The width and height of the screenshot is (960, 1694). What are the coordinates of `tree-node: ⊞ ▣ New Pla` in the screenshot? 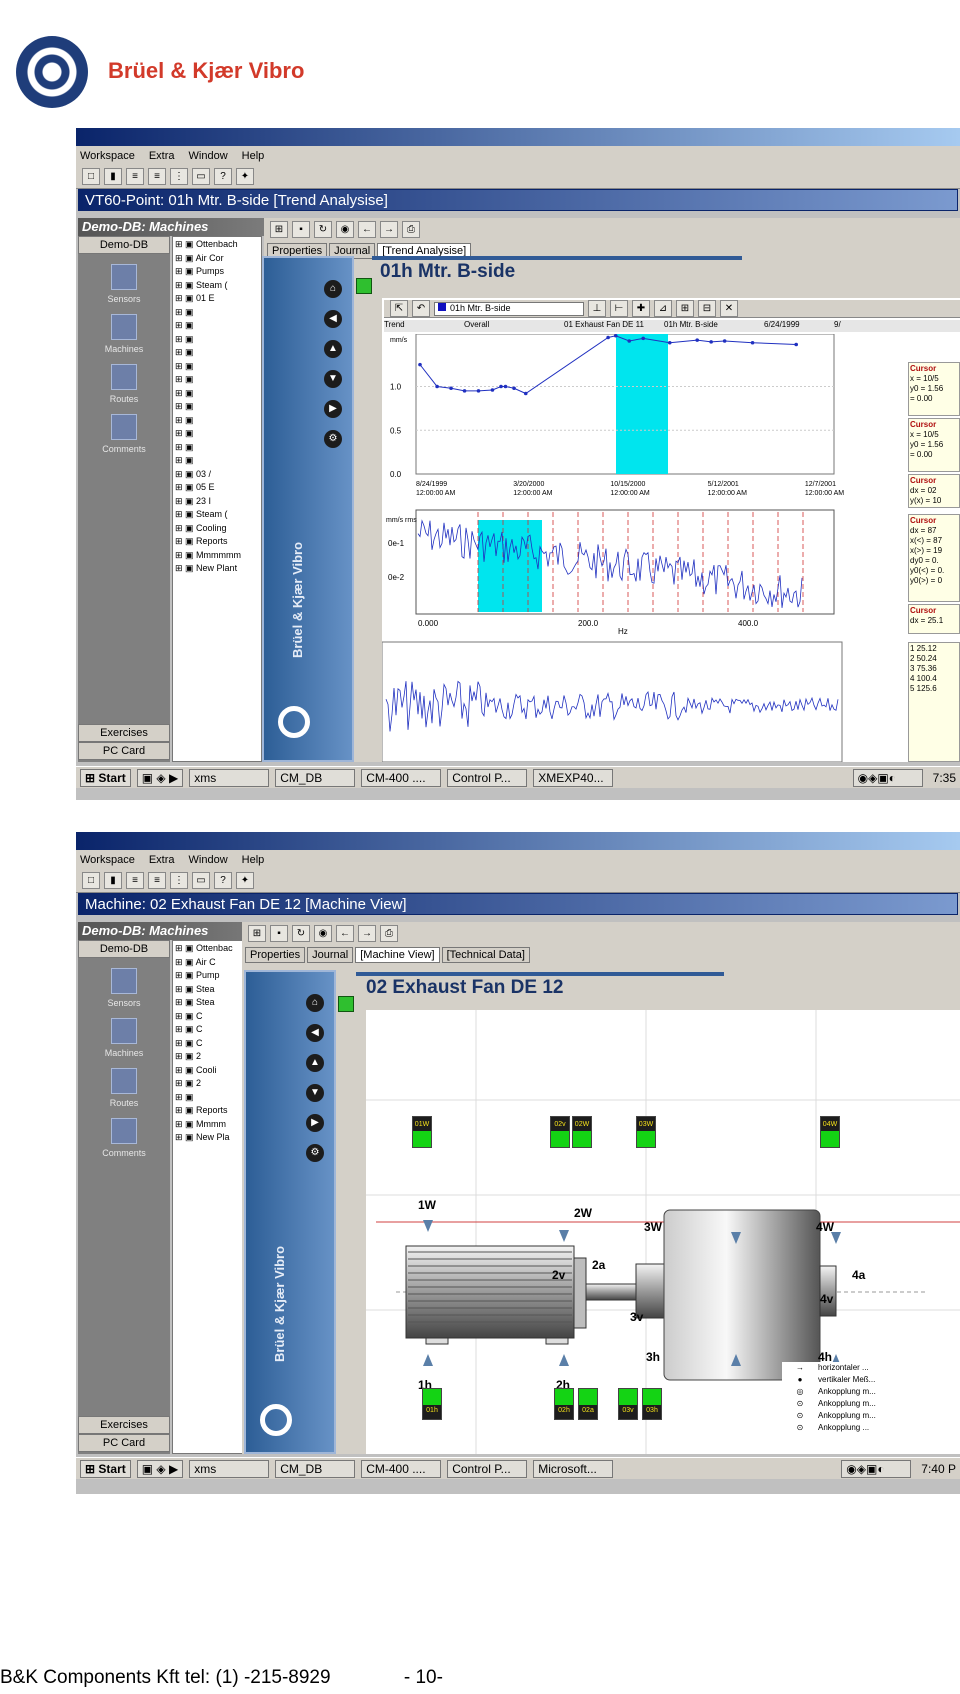 It's located at (208, 1139).